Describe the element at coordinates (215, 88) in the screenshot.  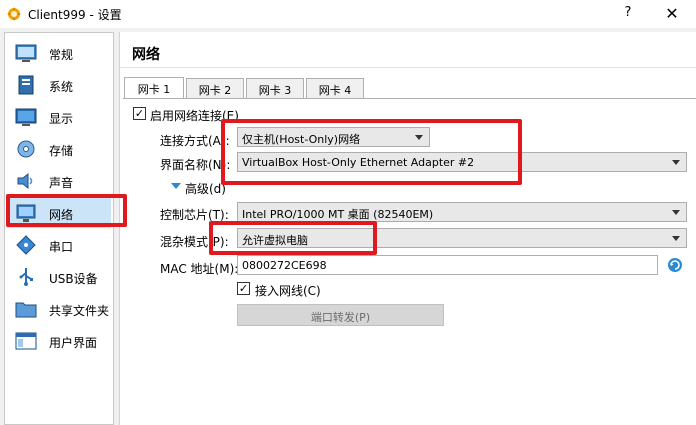
I see `tab-adapter-2: 网卡 2` at that location.